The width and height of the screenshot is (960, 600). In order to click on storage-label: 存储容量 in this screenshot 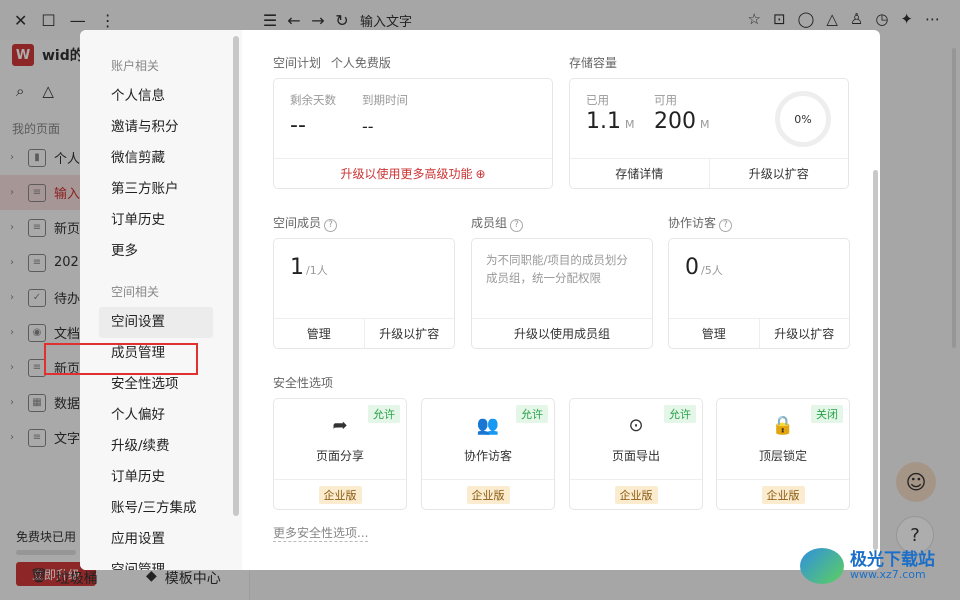, I will do `click(593, 63)`.